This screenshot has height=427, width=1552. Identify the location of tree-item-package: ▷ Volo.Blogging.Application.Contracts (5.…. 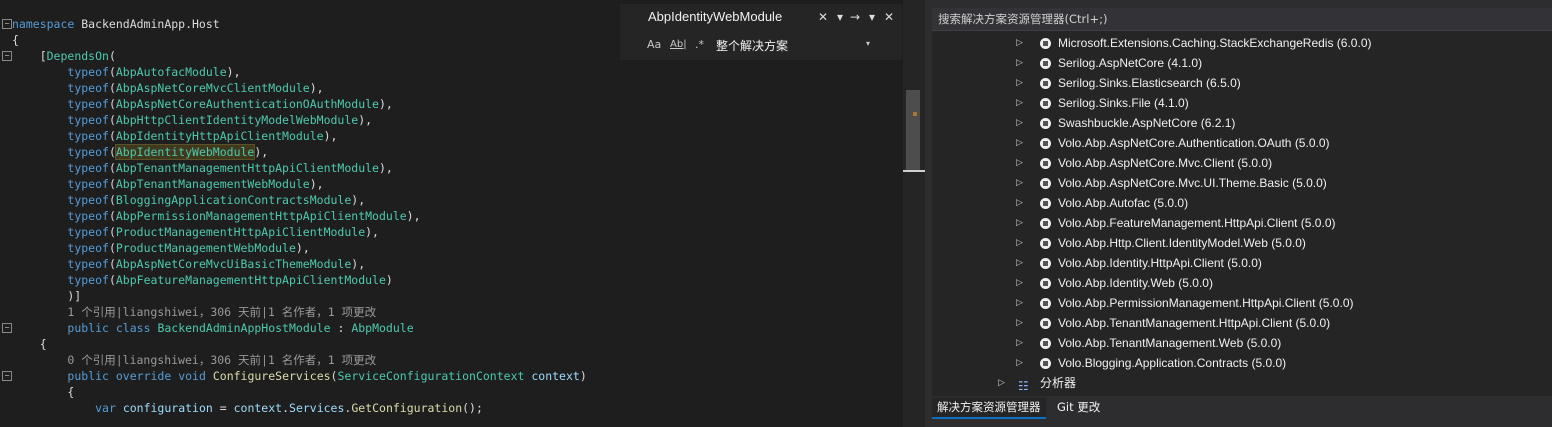
(1242, 363).